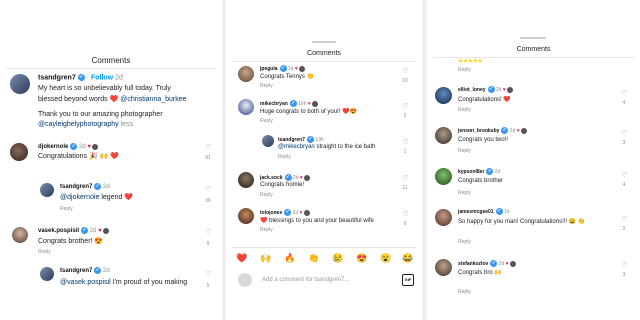 The image size is (640, 320). What do you see at coordinates (126, 124) in the screenshot?
I see `less-link: less` at bounding box center [126, 124].